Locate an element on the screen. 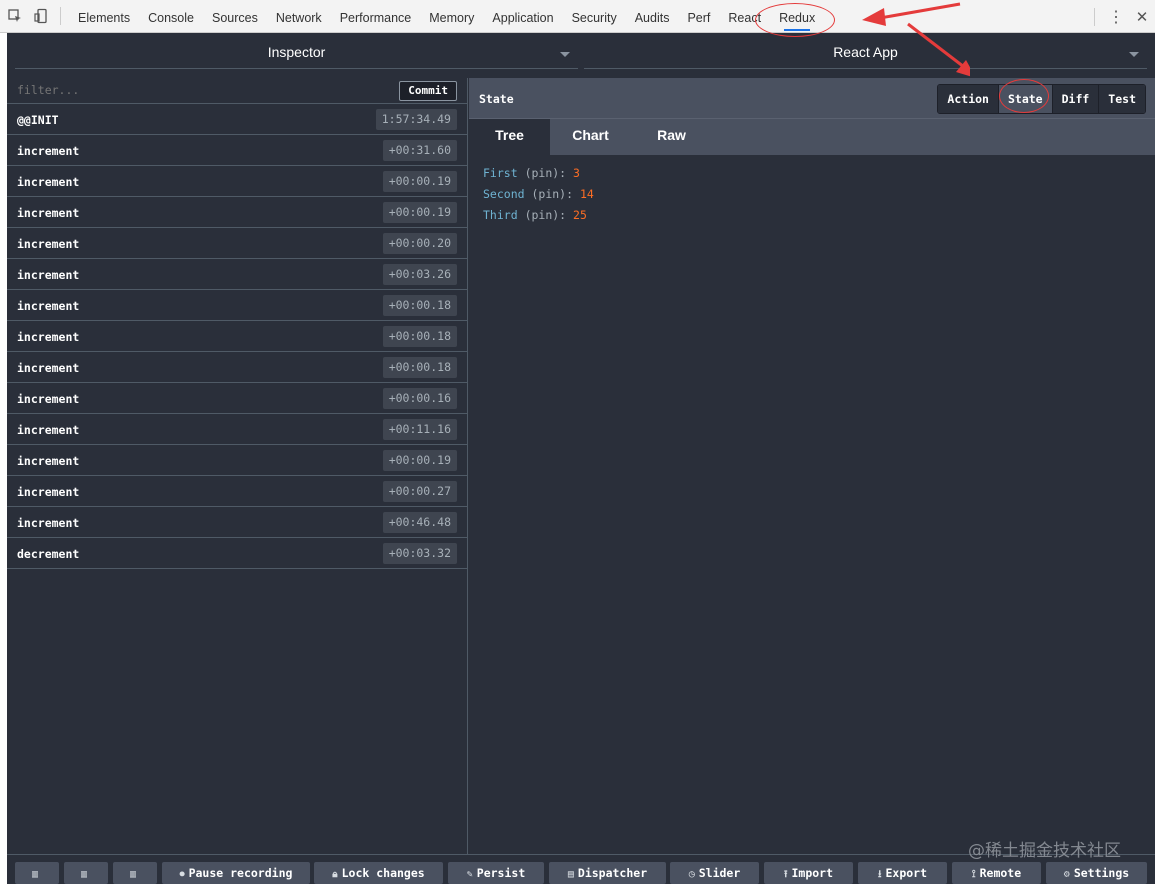 This screenshot has width=1155, height=884. tab-application: Application is located at coordinates (522, 16).